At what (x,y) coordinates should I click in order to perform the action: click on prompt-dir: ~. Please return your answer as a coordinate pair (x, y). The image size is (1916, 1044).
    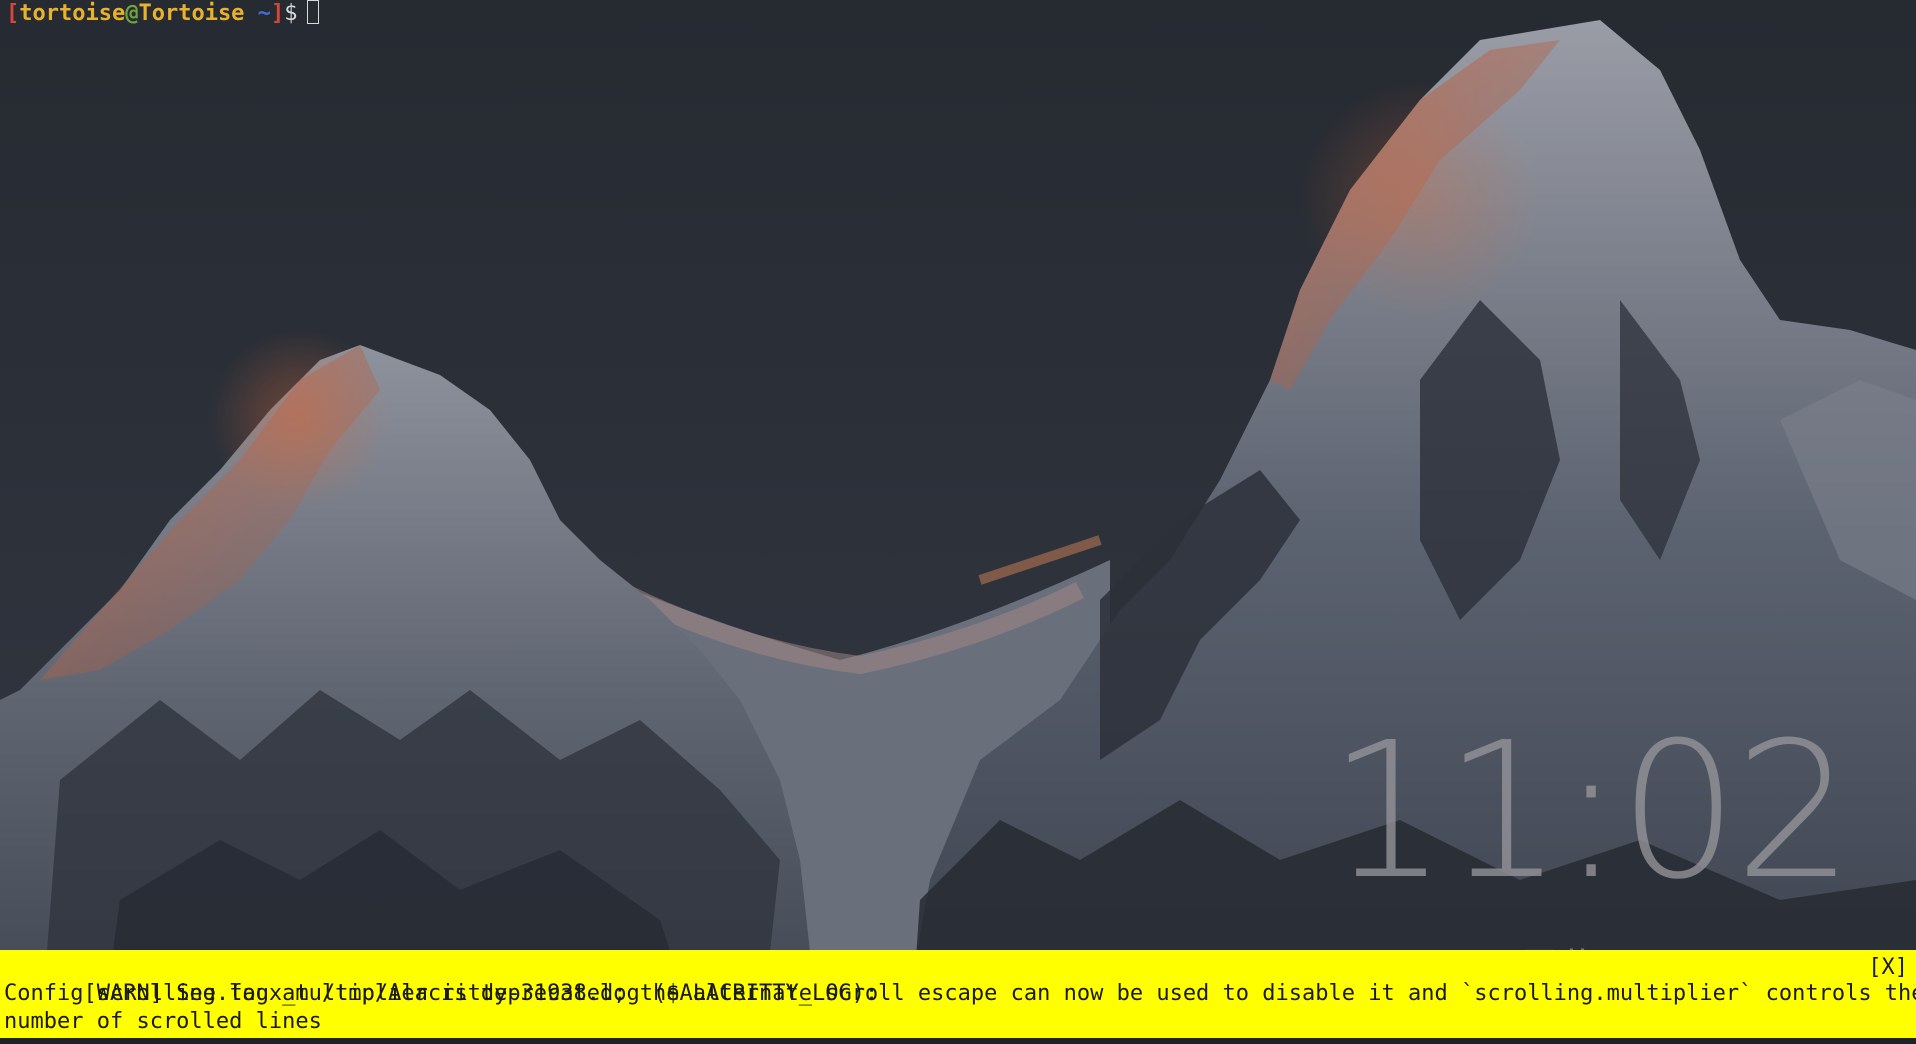
    Looking at the image, I should click on (257, 13).